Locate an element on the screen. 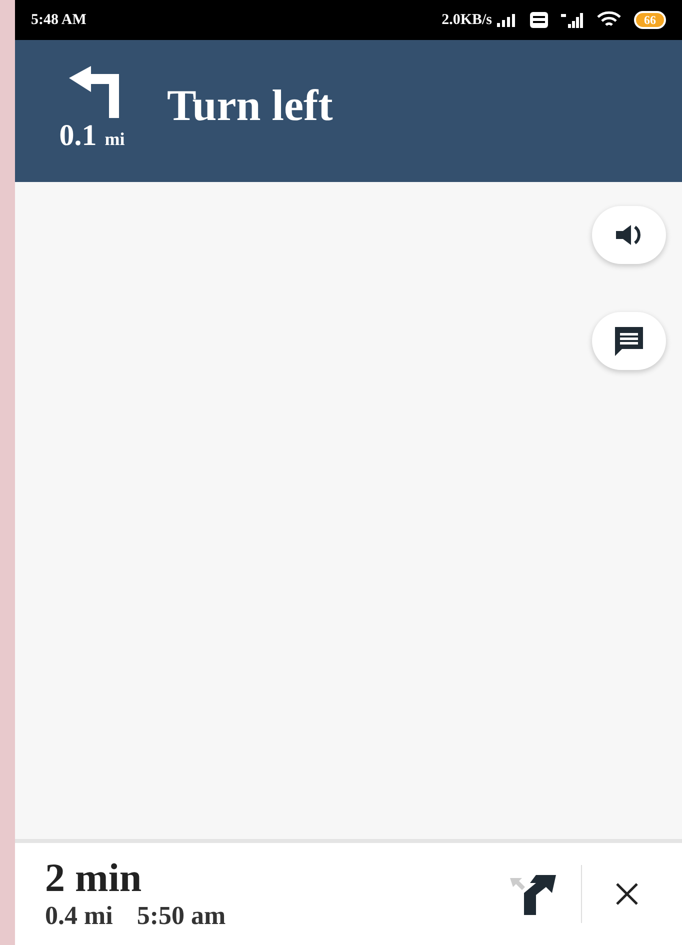 This screenshot has height=945, width=682. trip-distance: 0.4 mi is located at coordinates (79, 916).